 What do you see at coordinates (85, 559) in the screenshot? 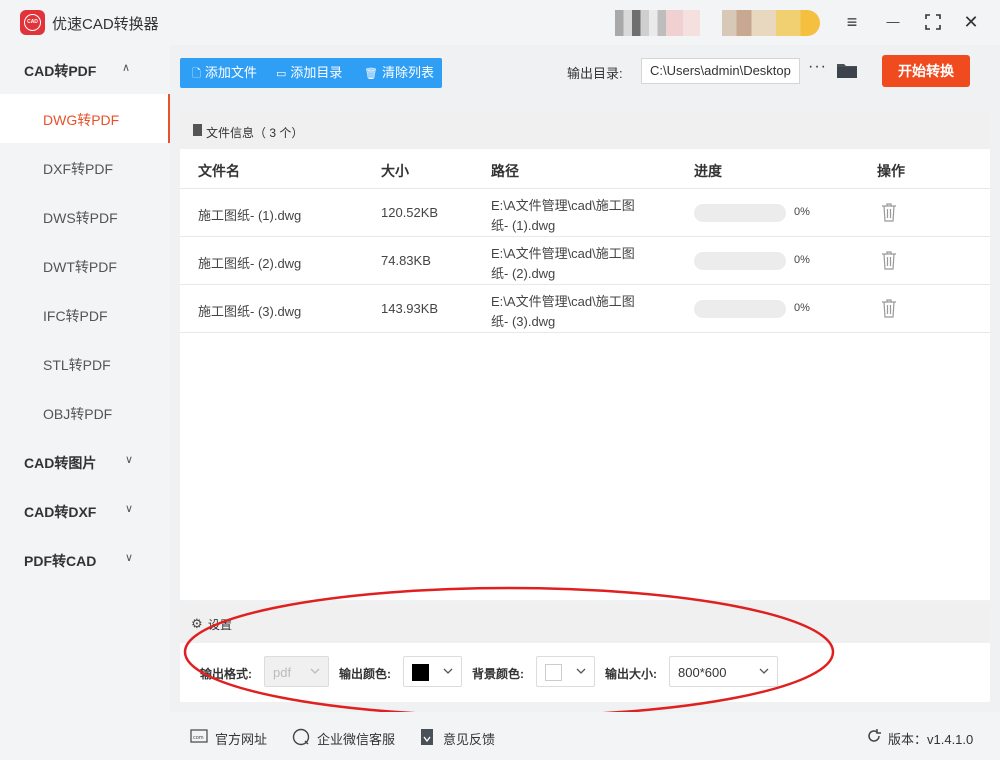
I see `sidebar-group-pdf-to-cad: PDF转CAD ∨` at bounding box center [85, 559].